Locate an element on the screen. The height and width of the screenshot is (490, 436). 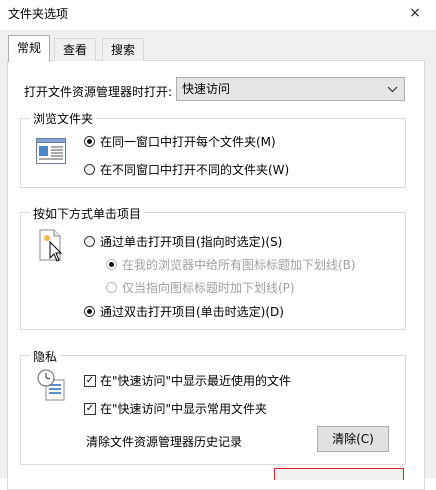
checkbox-recent-files-label: 在"快速访问"中显示最近使用的文件 is located at coordinates (196, 381).